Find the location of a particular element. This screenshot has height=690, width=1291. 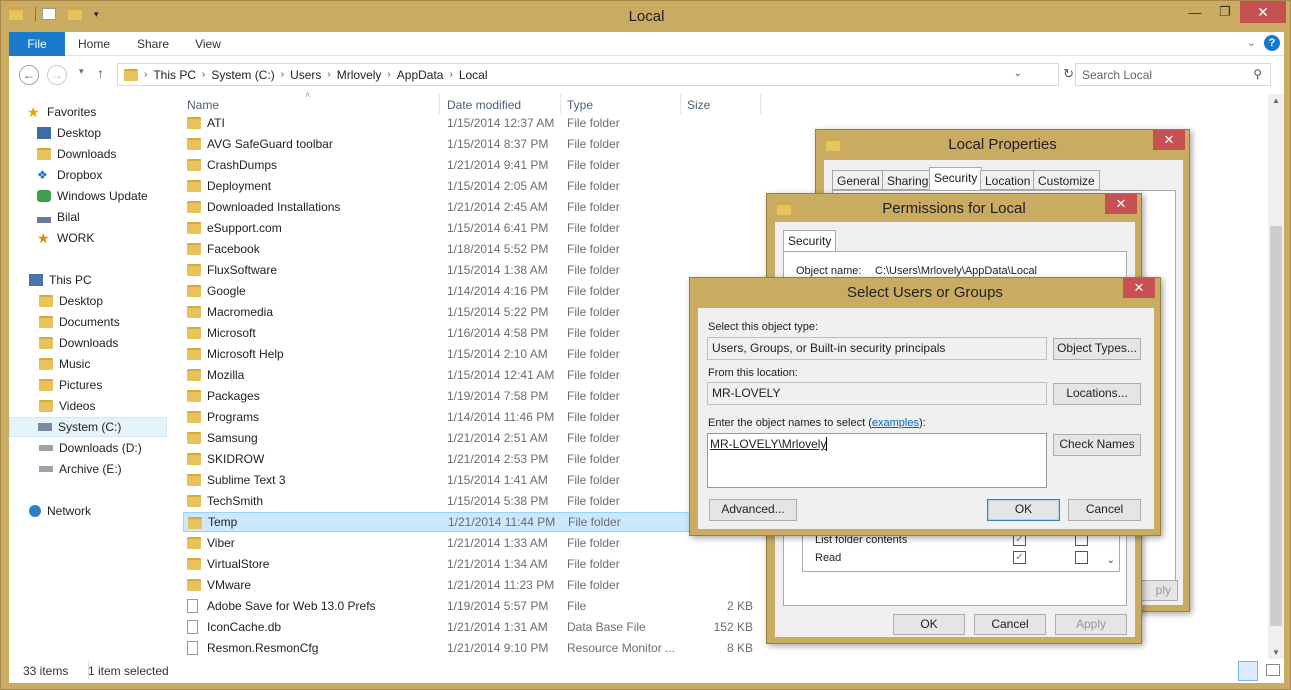

nav-documents: Documents is located at coordinates (118, 322).